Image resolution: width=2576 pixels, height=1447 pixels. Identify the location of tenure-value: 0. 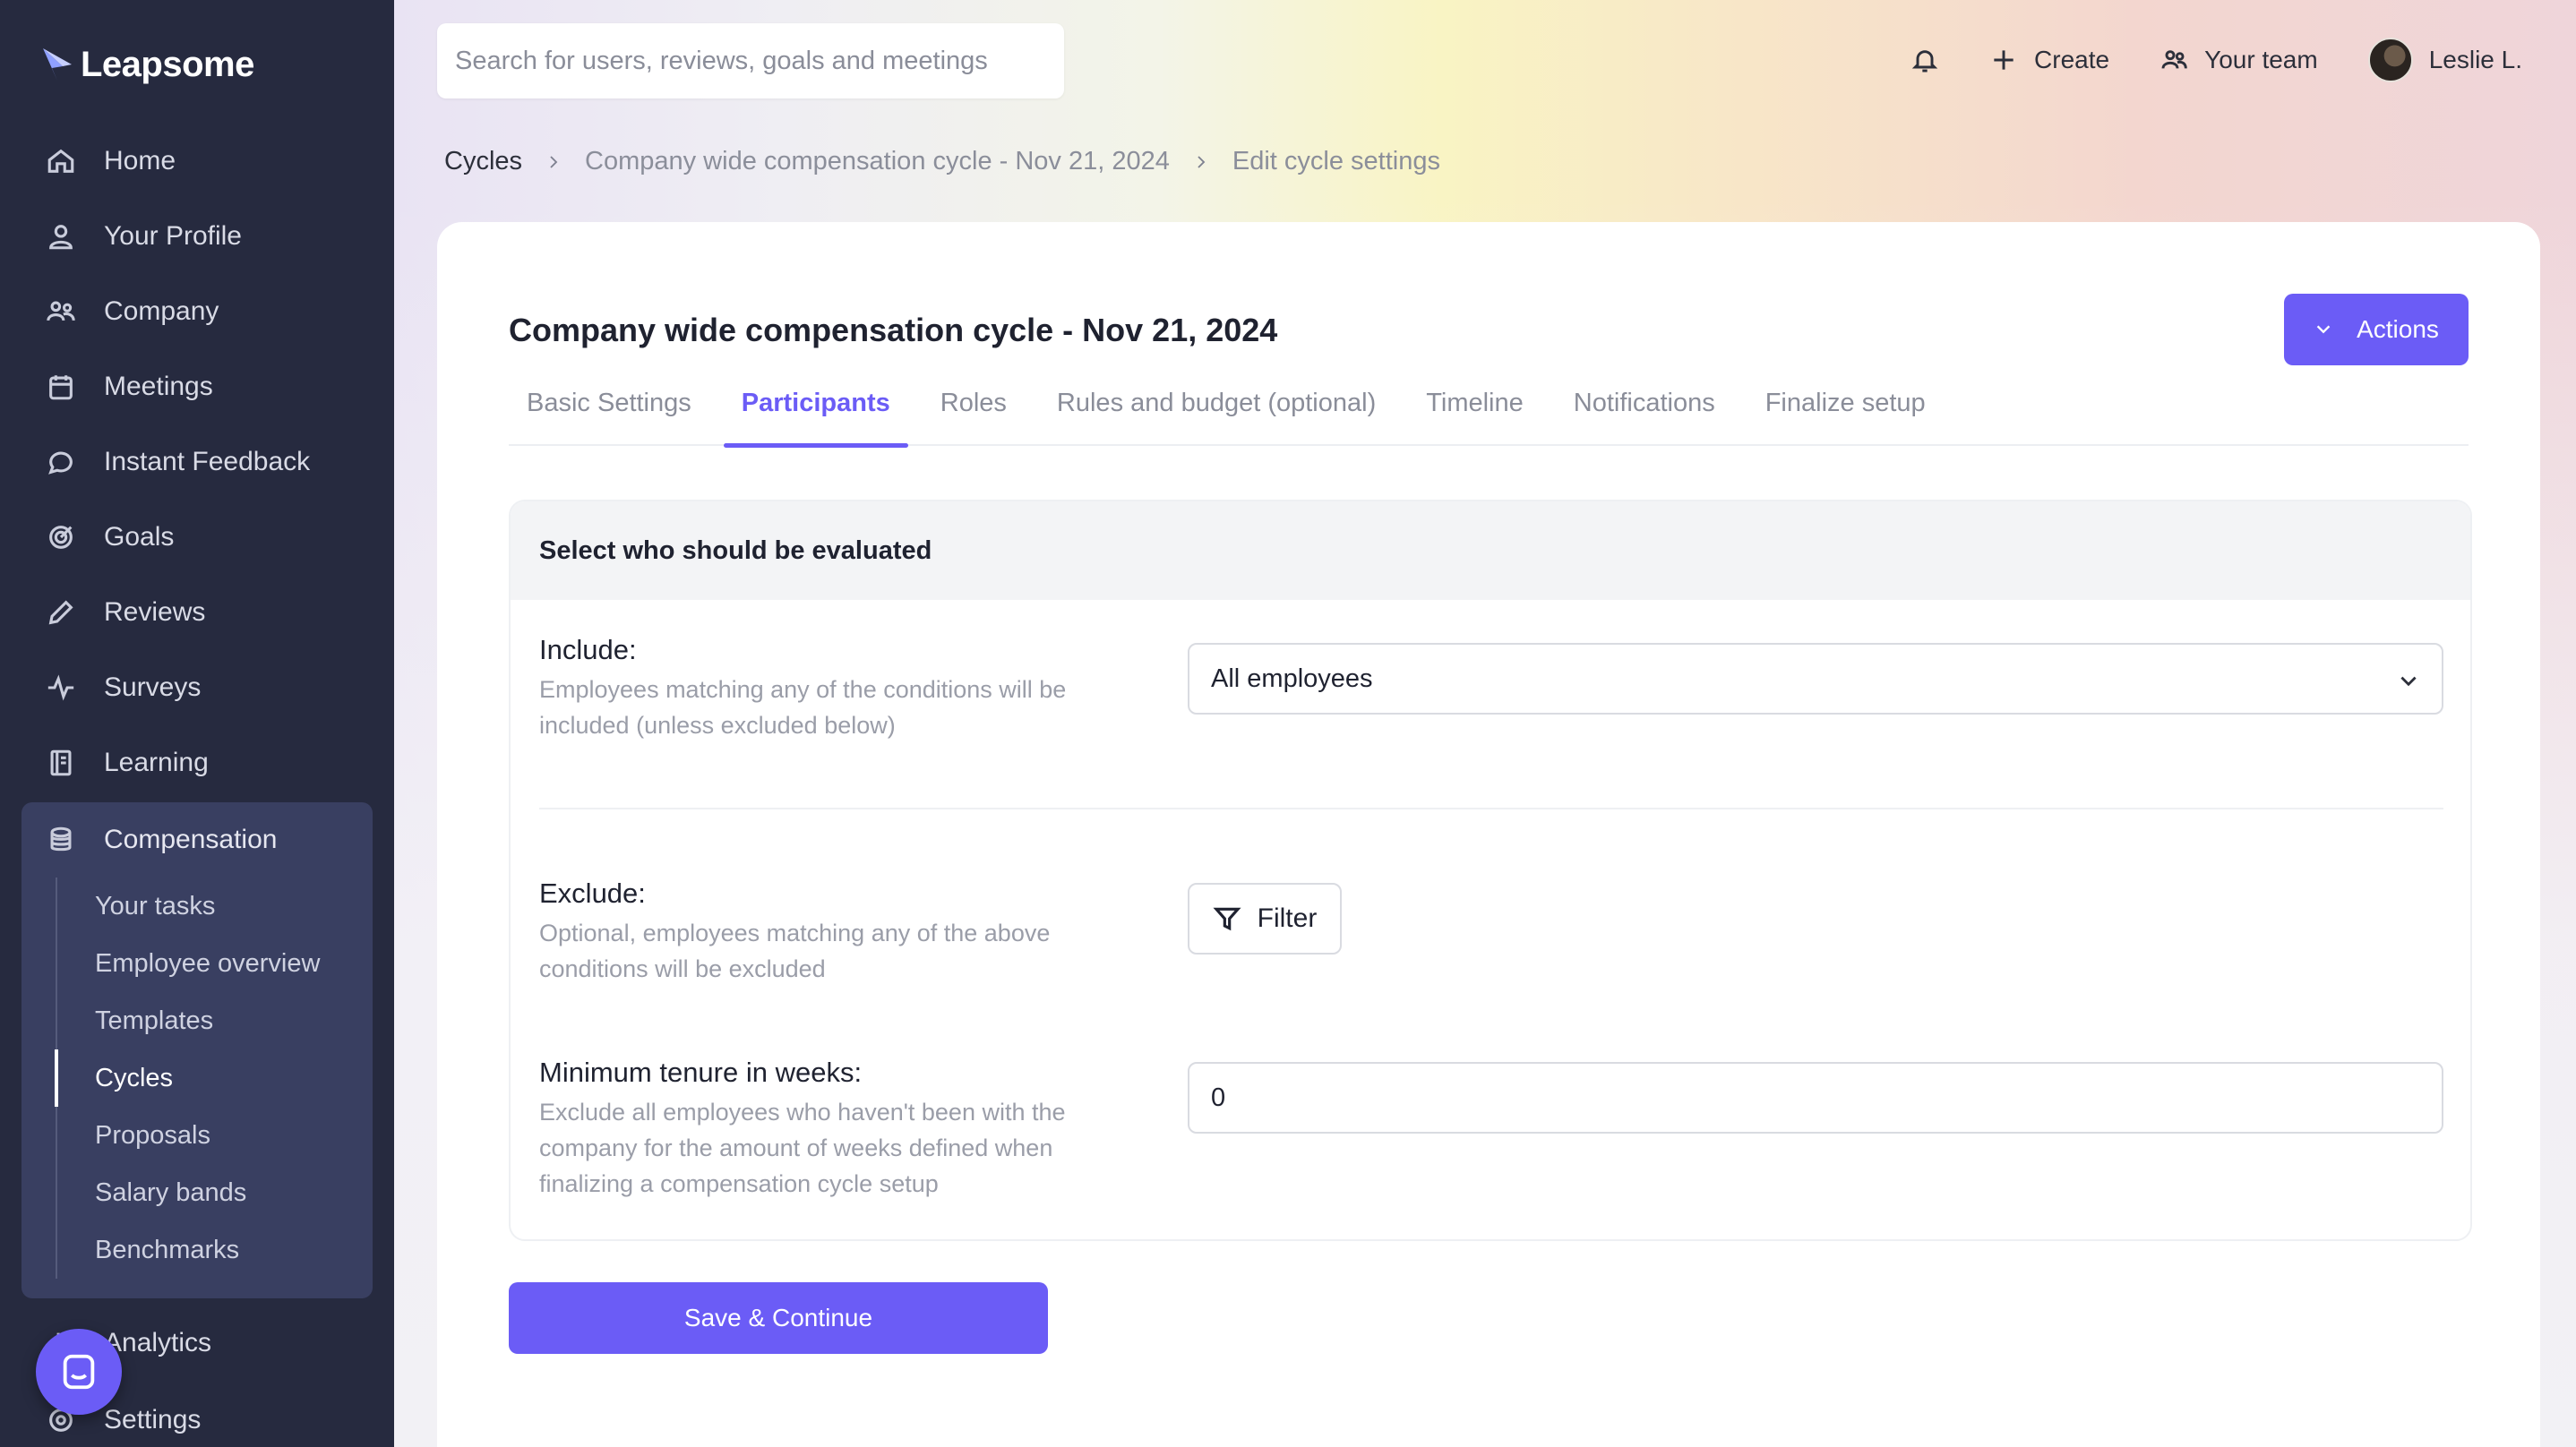
(1218, 1097).